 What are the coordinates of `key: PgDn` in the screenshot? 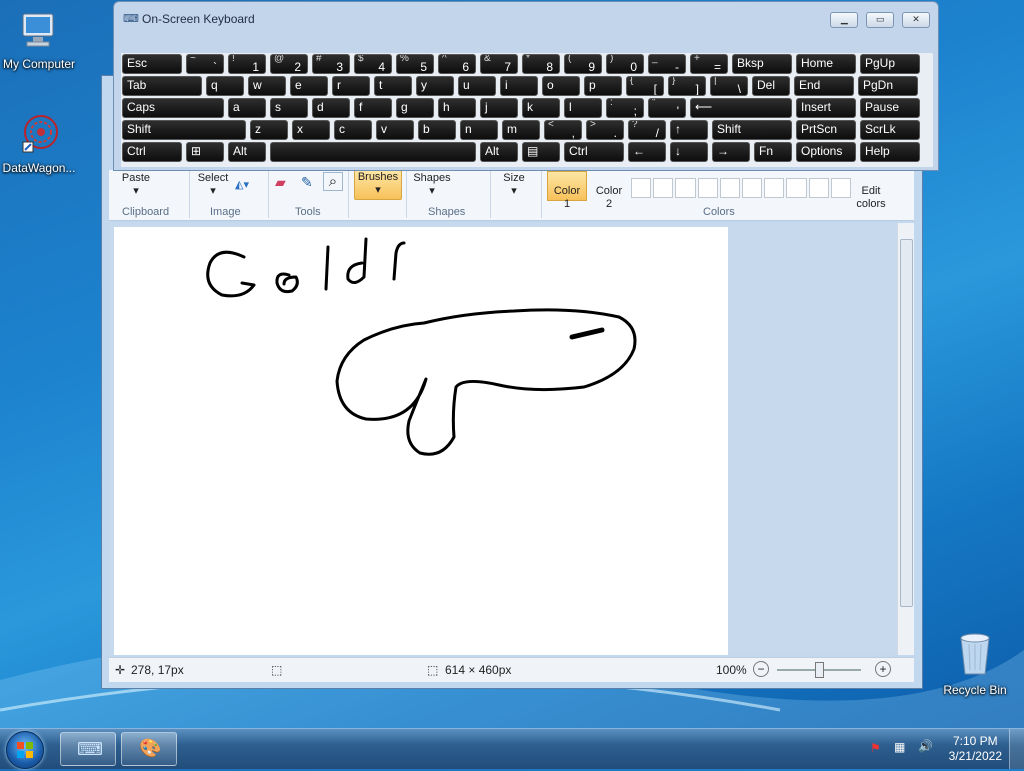 It's located at (888, 86).